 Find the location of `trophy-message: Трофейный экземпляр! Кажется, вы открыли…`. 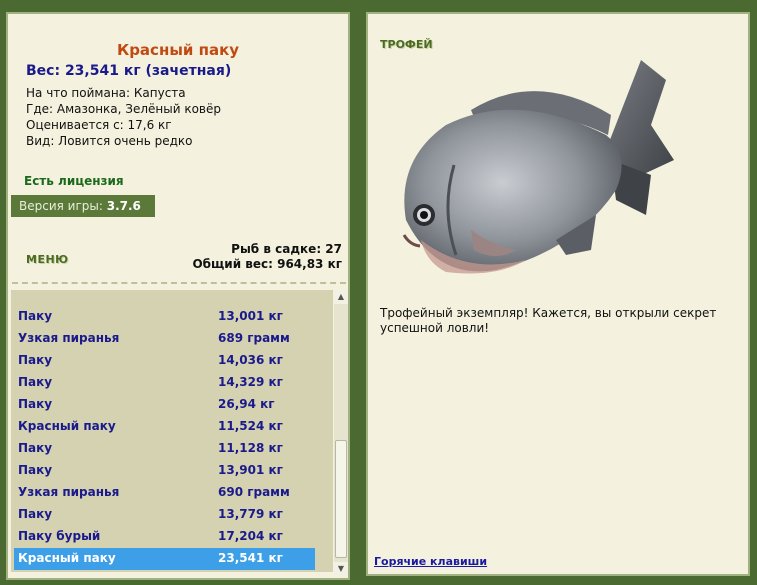

trophy-message: Трофейный экземпляр! Кажется, вы открыли… is located at coordinates (548, 320).